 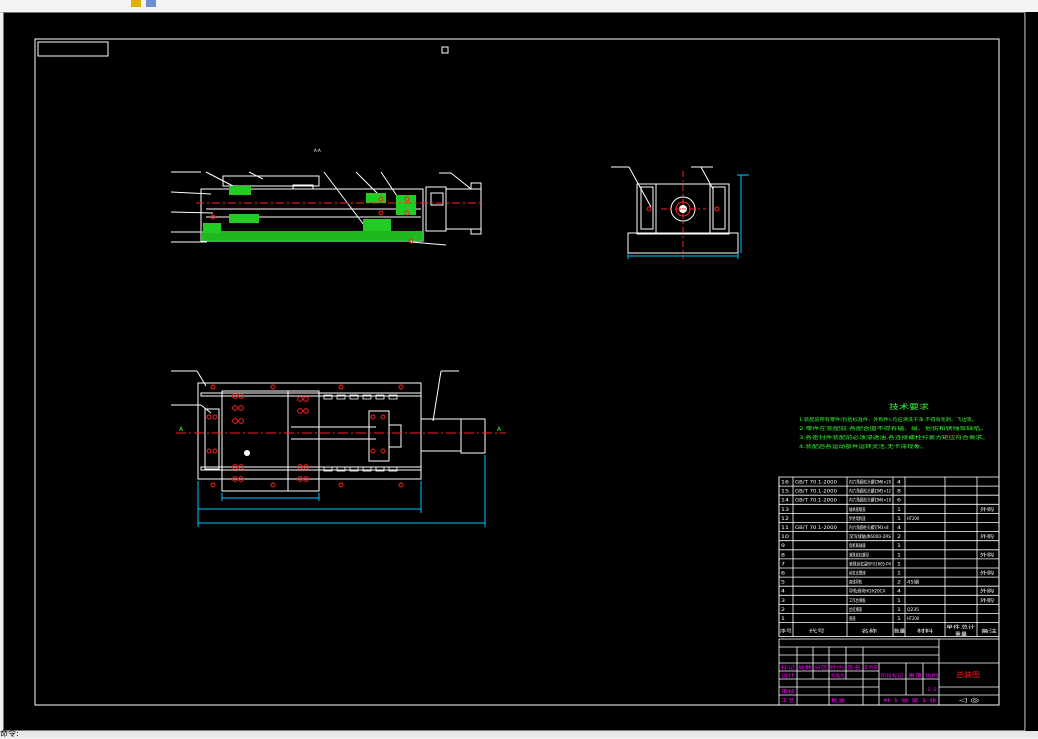 I want to click on bom-cell-no: 12, so click(x=785, y=519).